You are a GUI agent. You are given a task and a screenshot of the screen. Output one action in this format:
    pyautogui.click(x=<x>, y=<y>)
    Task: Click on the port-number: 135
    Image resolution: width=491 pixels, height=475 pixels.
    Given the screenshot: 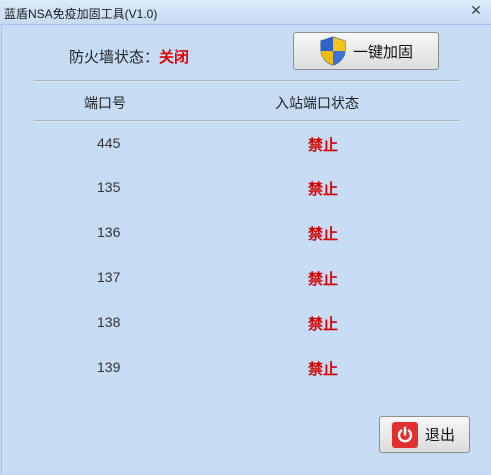 What is the action you would take?
    pyautogui.click(x=109, y=187)
    